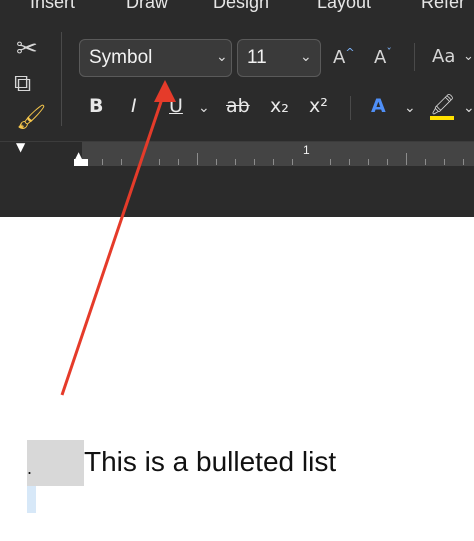 This screenshot has height=541, width=474. What do you see at coordinates (442, 104) in the screenshot?
I see `highlight-icon: 🖍` at bounding box center [442, 104].